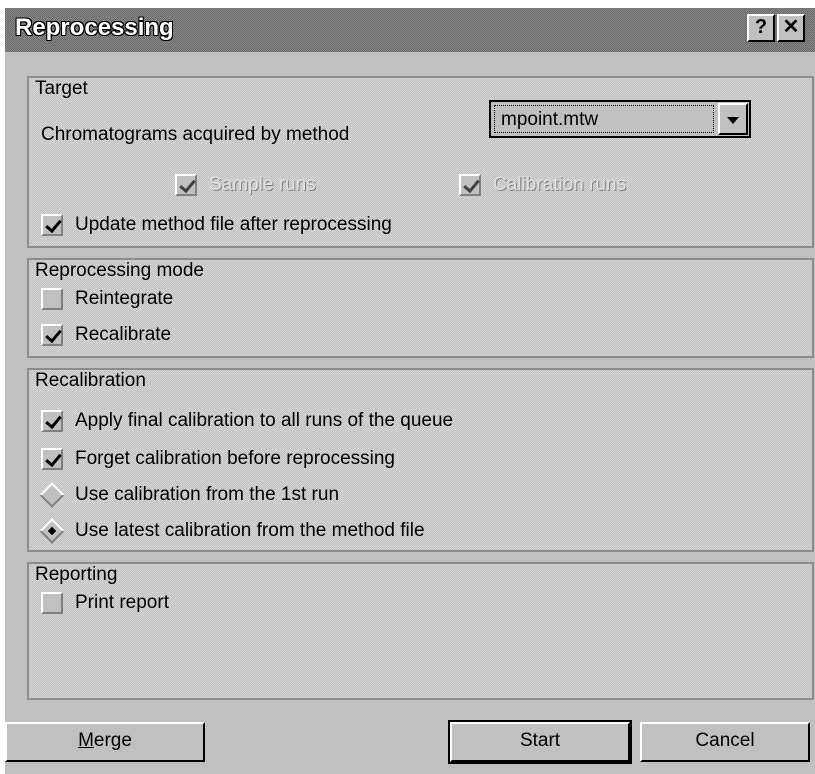  What do you see at coordinates (122, 602) in the screenshot?
I see `print-report-label: Print report` at bounding box center [122, 602].